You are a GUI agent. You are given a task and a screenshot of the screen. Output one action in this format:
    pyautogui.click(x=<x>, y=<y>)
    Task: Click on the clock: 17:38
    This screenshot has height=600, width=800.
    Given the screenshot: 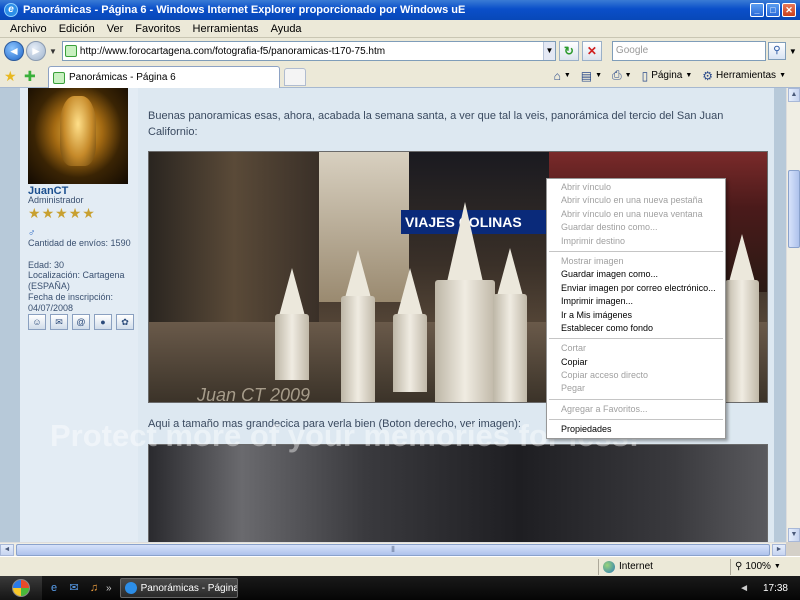 What is the action you would take?
    pyautogui.click(x=775, y=588)
    